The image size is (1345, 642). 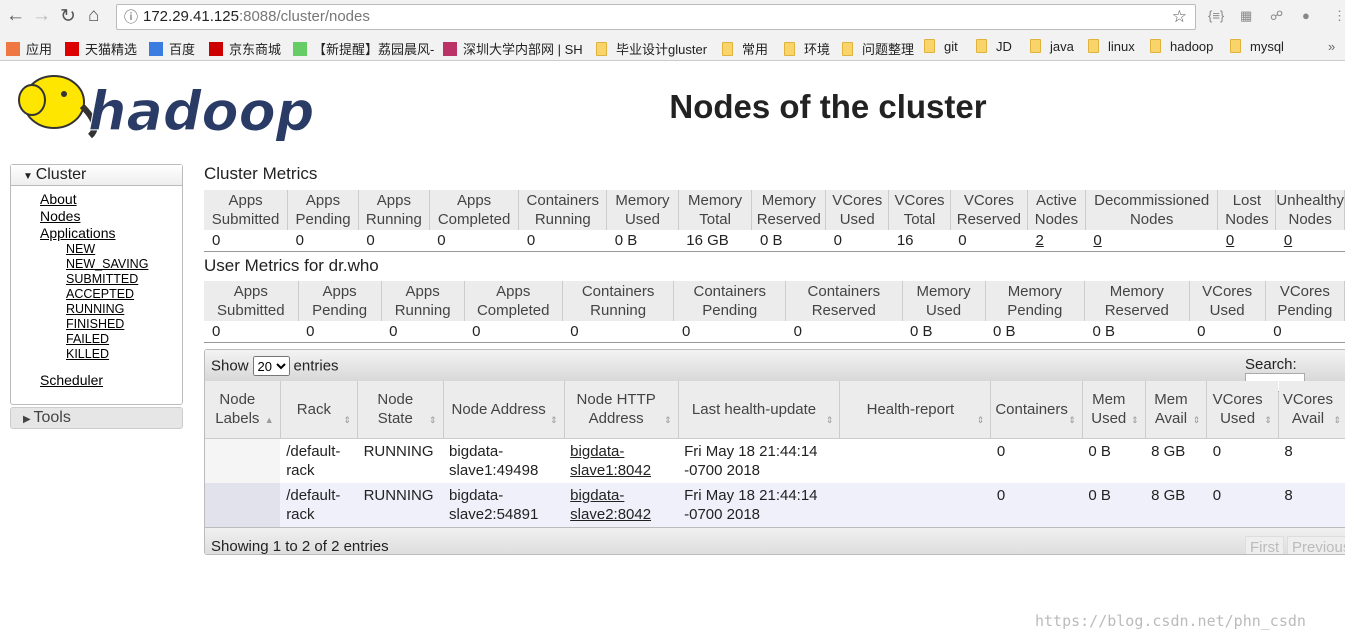 What do you see at coordinates (400, 410) in the screenshot?
I see `column-header: Node State ⇕` at bounding box center [400, 410].